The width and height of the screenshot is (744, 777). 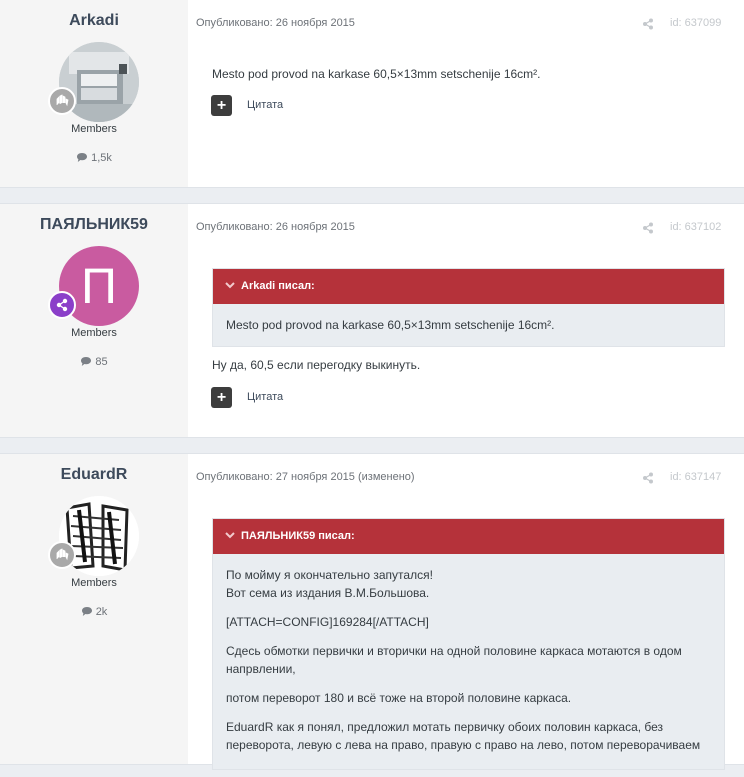 I want to click on post-id: id: 637102, so click(x=695, y=227).